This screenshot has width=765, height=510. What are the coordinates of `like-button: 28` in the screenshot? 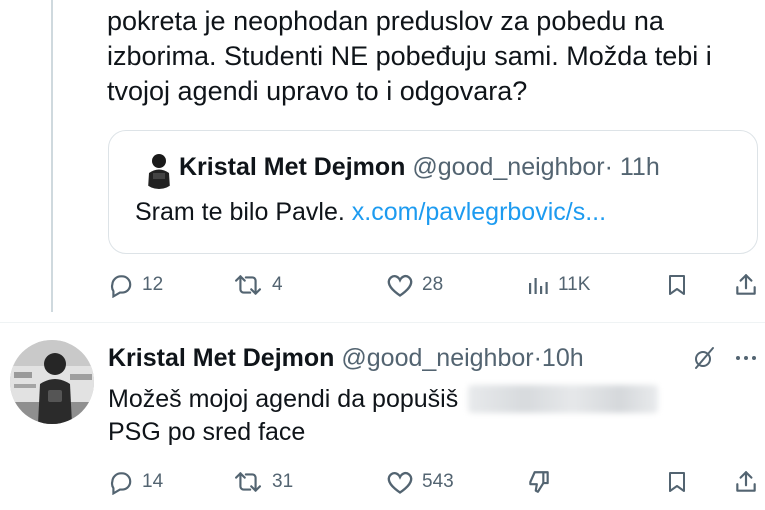 It's located at (414, 285).